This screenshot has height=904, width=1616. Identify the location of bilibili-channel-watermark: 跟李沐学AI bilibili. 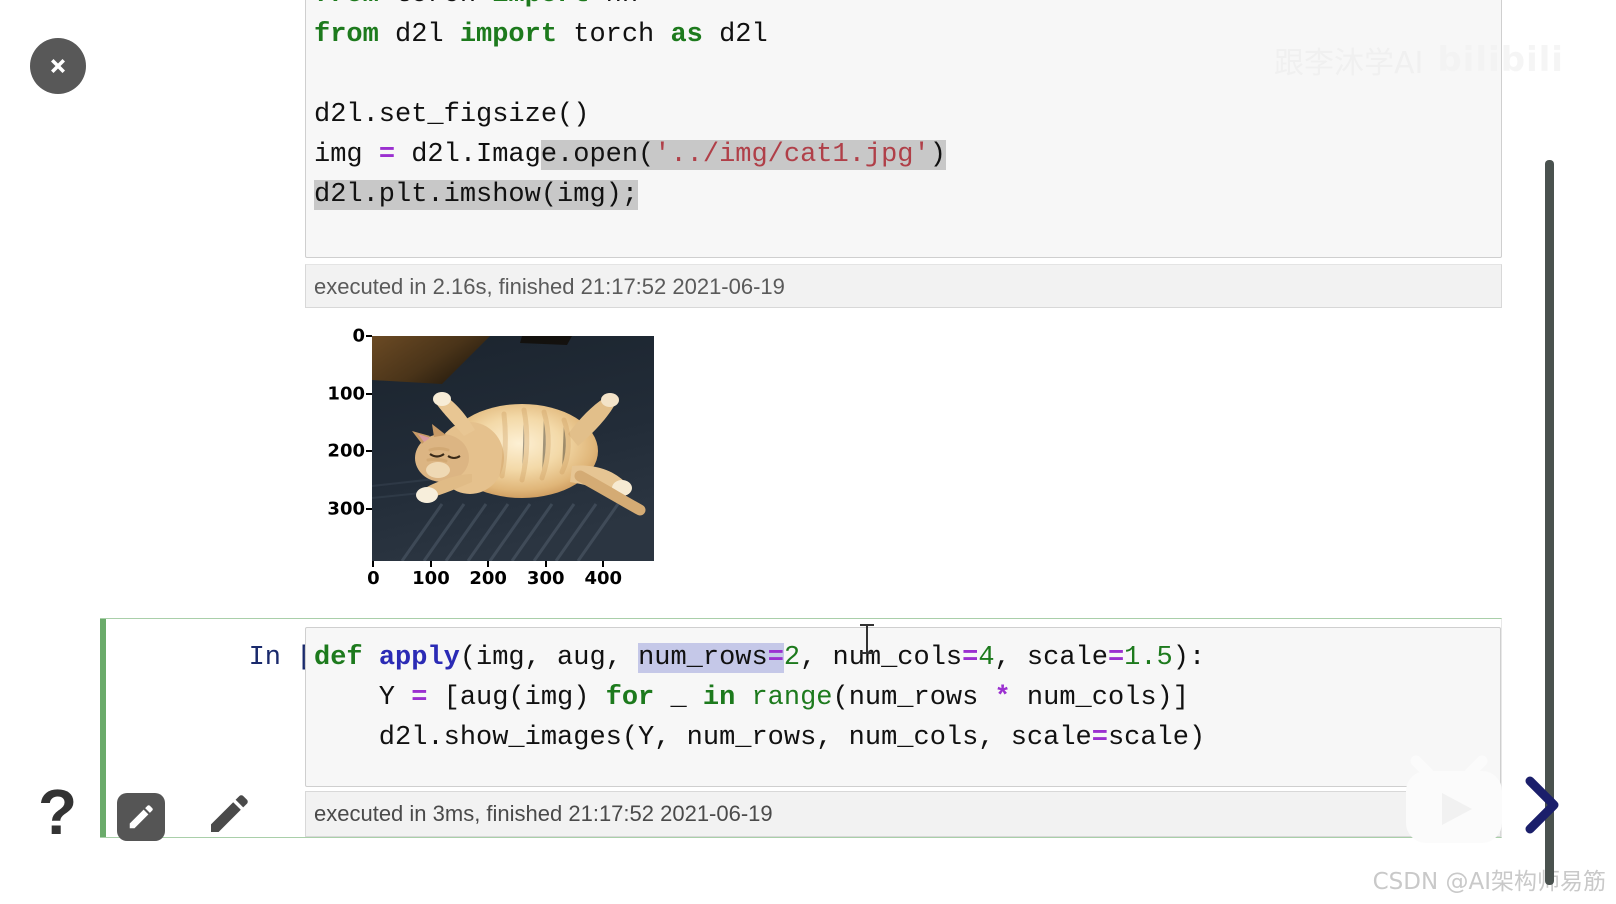
(1419, 60).